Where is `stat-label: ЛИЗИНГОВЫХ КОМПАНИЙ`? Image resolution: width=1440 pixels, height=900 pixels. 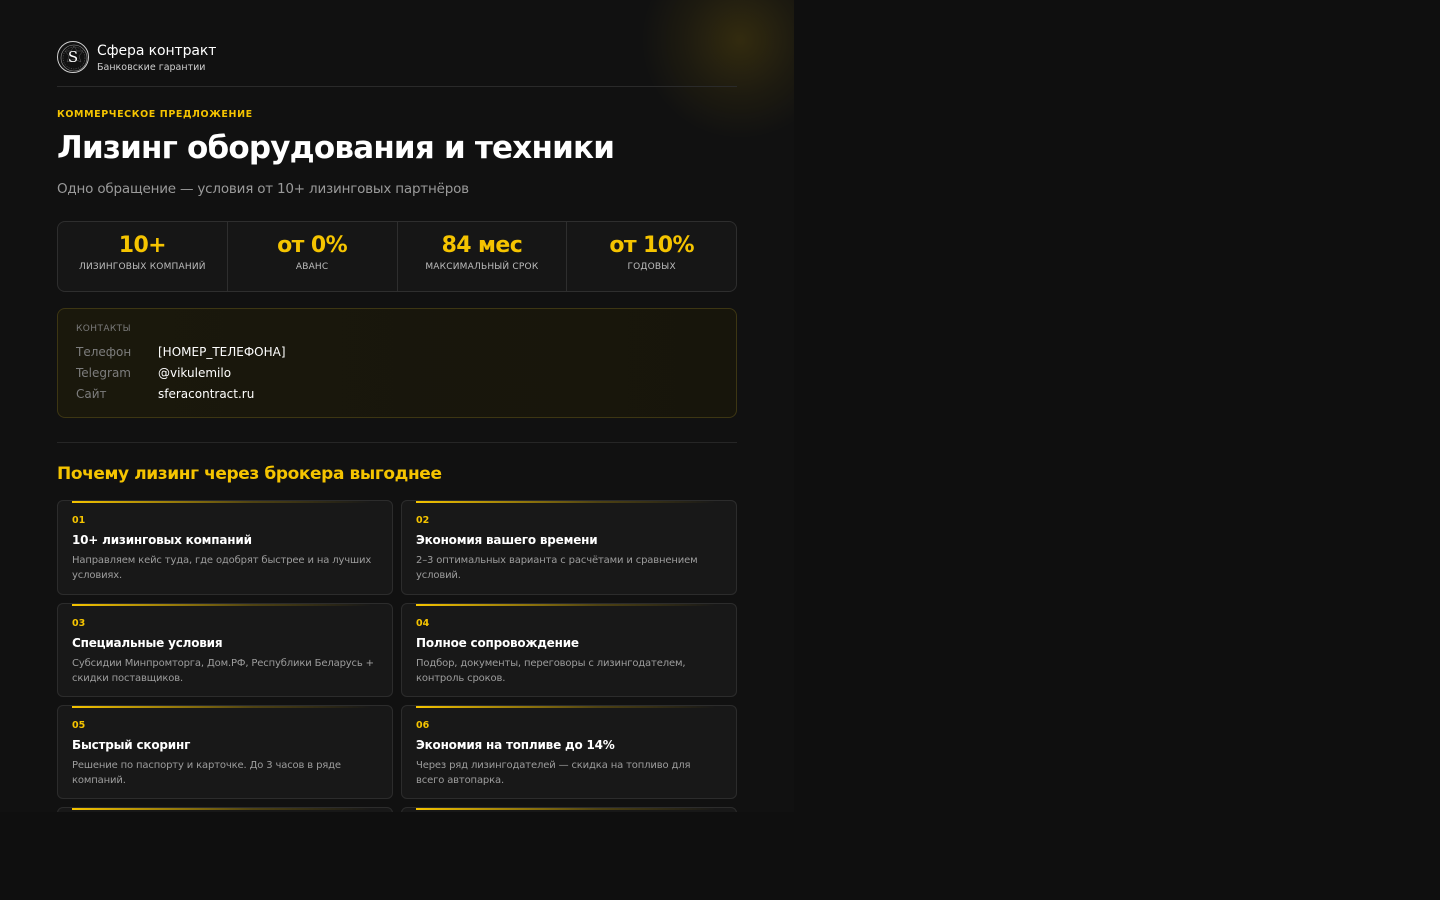 stat-label: ЛИЗИНГОВЫХ КОМПАНИЙ is located at coordinates (142, 267).